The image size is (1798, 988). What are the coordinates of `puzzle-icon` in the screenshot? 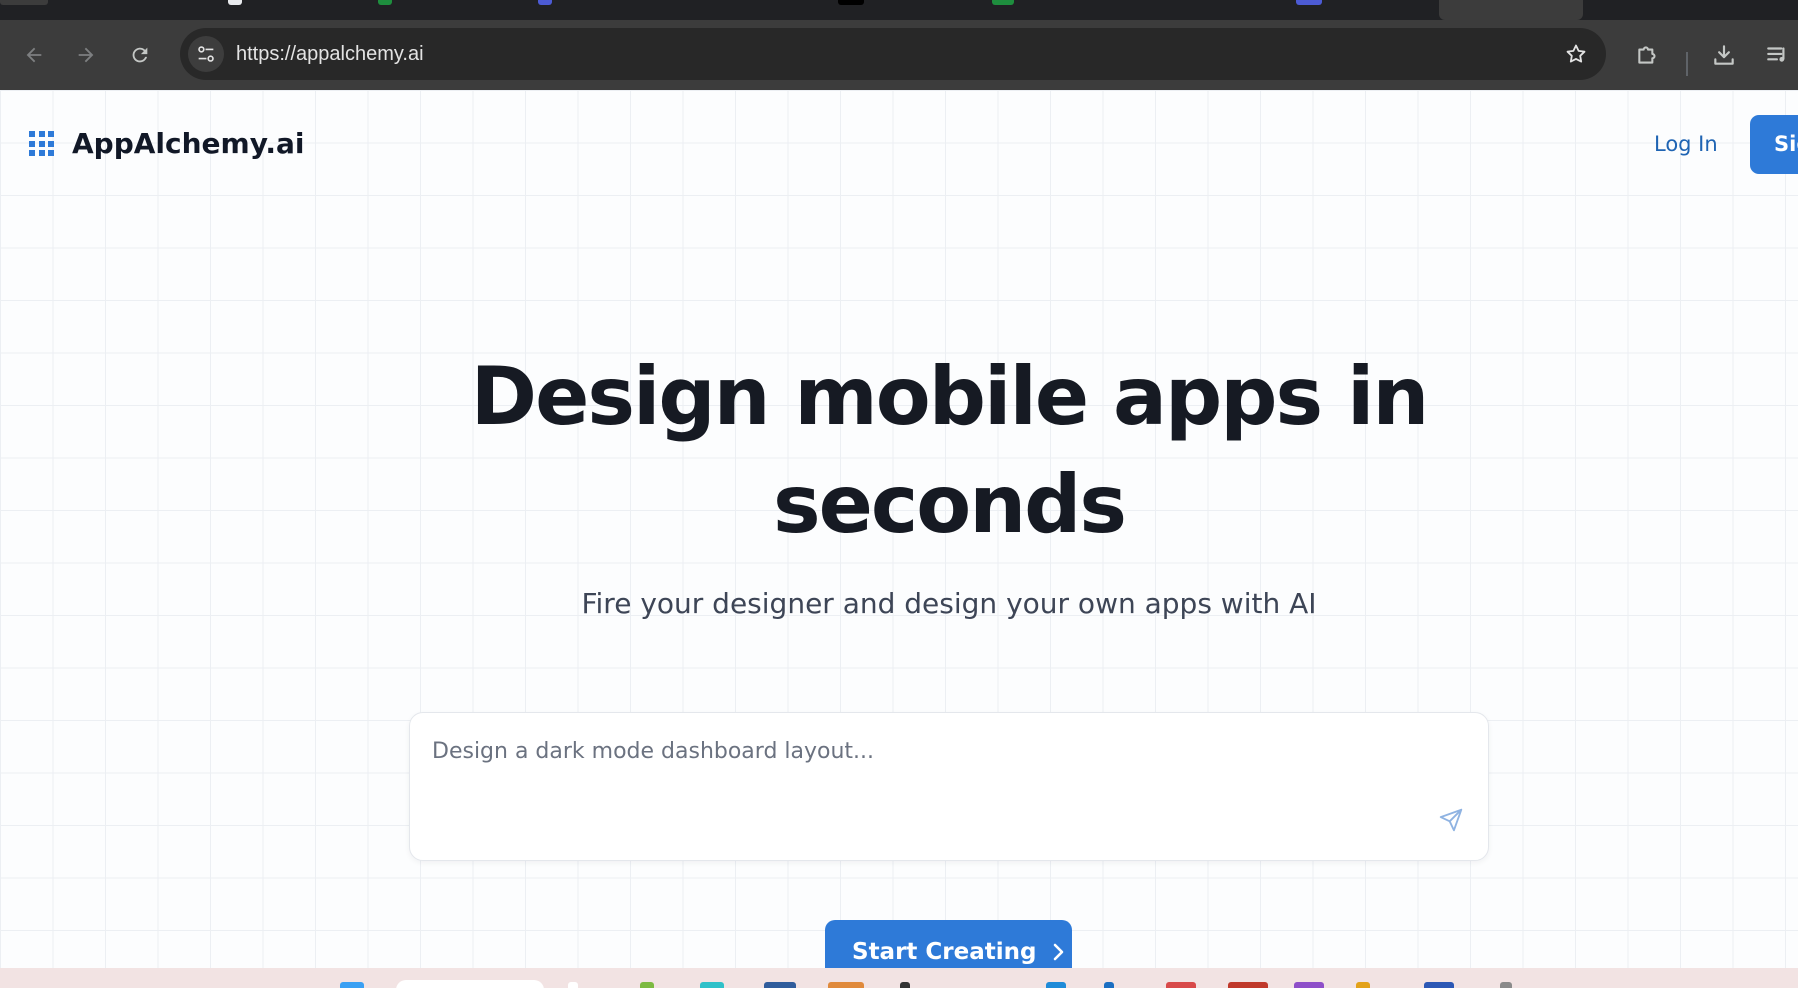 It's located at (1647, 55).